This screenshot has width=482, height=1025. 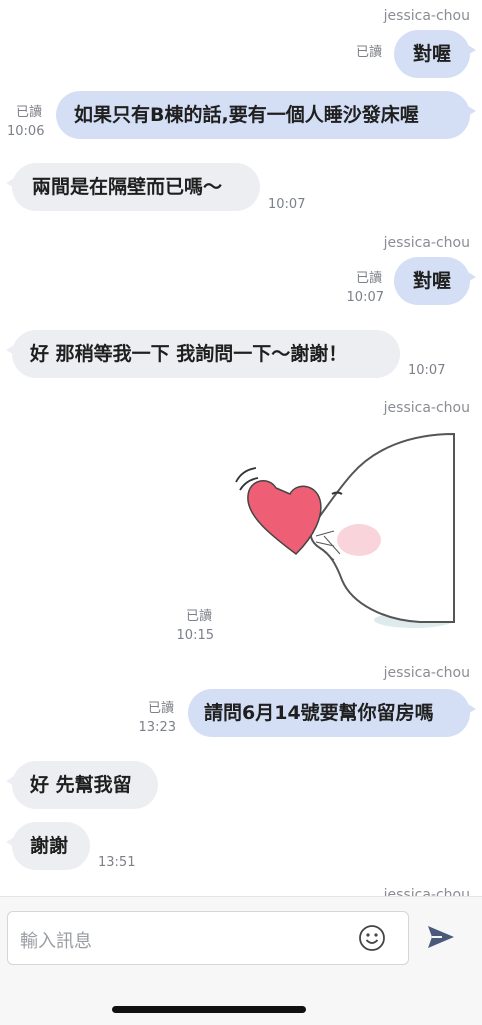 I want to click on message-bubble-out: 如果只有B棟的話,要有一個人睡沙發床喔, so click(x=266, y=115).